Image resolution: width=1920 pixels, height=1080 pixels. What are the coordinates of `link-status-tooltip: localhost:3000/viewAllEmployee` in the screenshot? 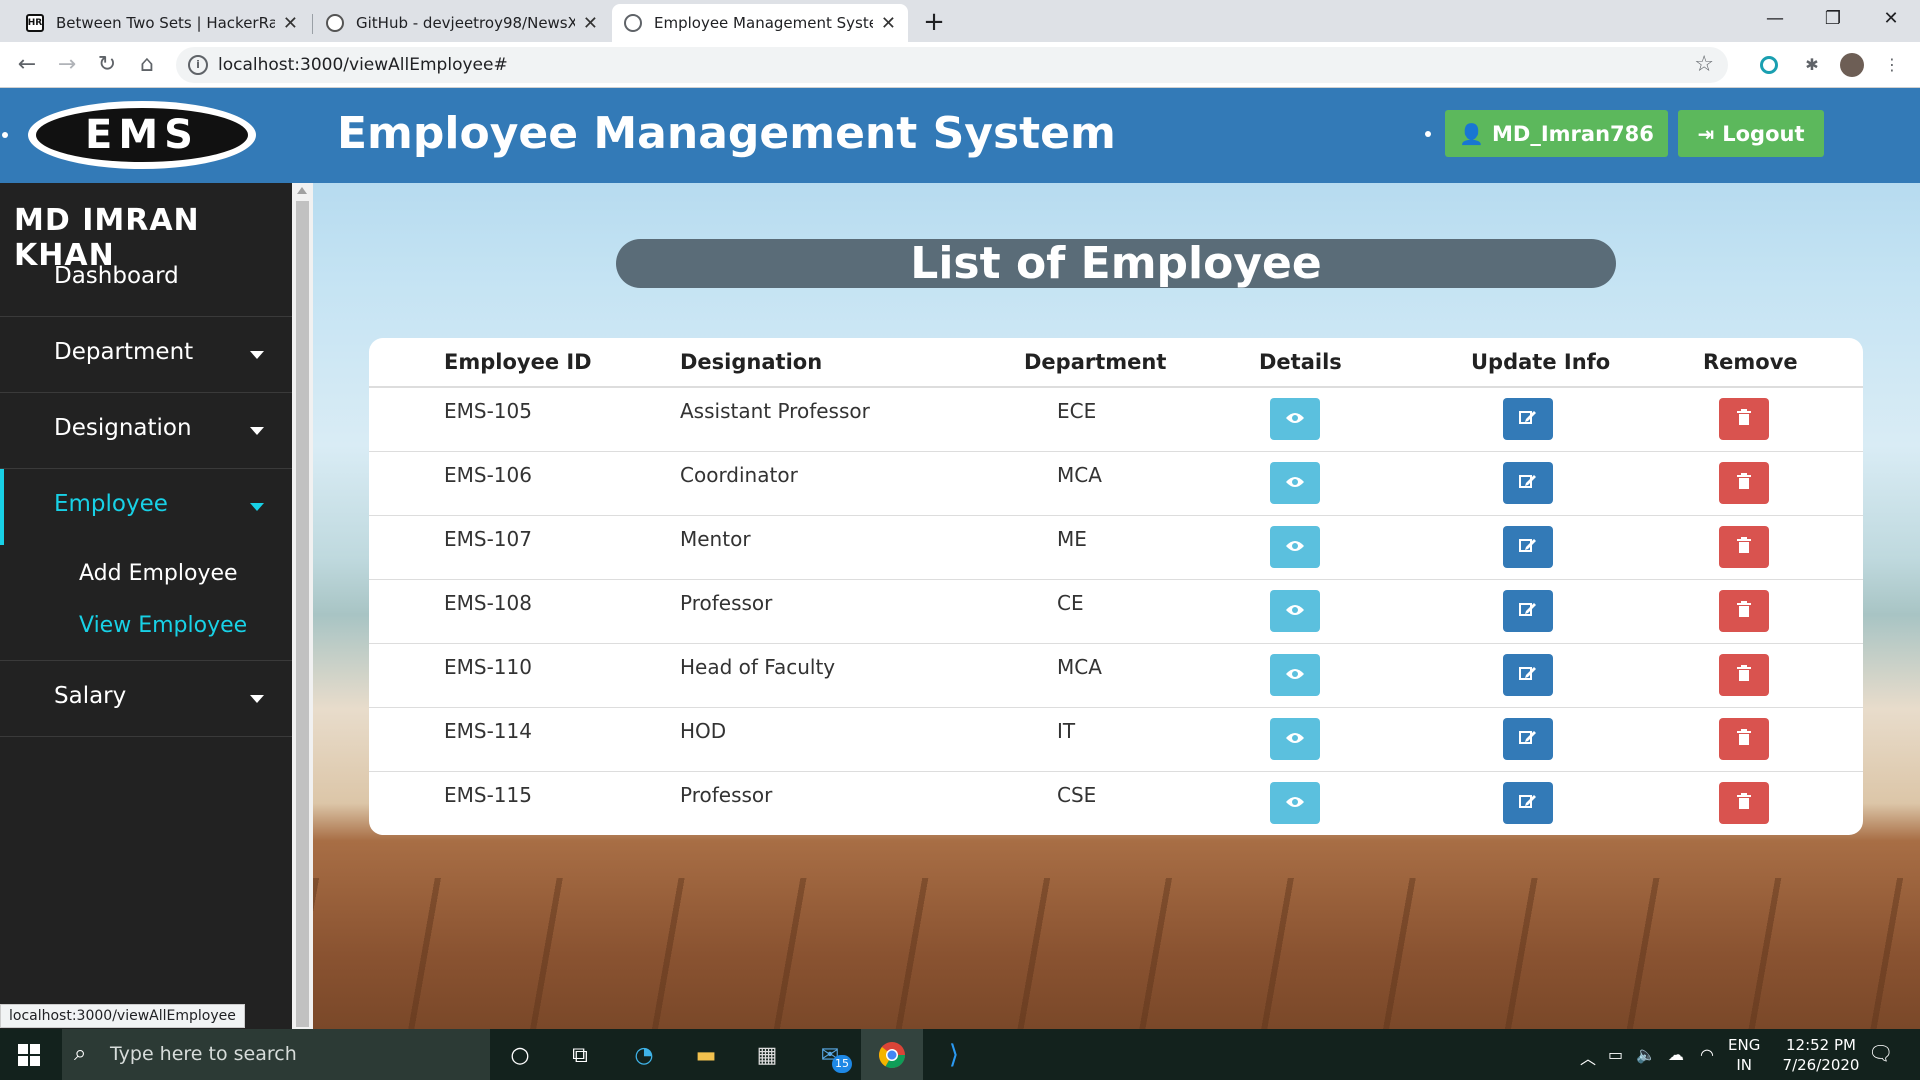 It's located at (122, 1016).